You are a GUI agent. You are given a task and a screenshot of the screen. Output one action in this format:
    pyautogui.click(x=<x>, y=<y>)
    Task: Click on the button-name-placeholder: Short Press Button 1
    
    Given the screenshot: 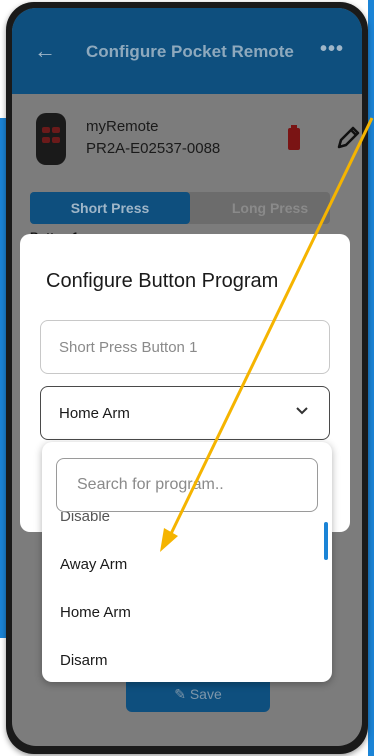 What is the action you would take?
    pyautogui.click(x=128, y=347)
    